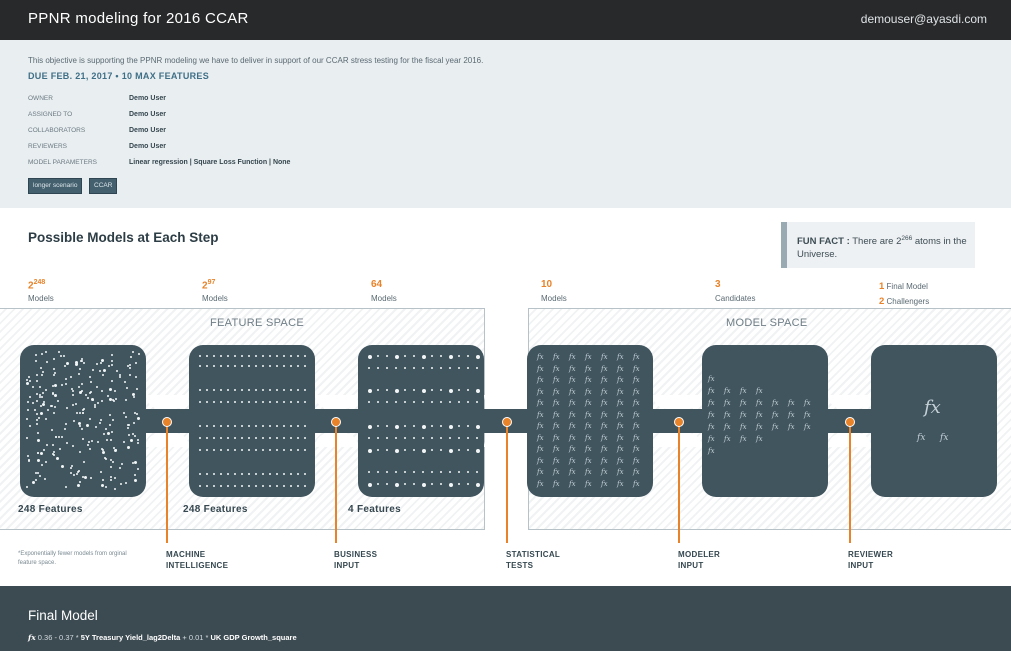 The height and width of the screenshot is (651, 1011). What do you see at coordinates (375, 509) in the screenshot?
I see `feature-count-label-3: 4 Features` at bounding box center [375, 509].